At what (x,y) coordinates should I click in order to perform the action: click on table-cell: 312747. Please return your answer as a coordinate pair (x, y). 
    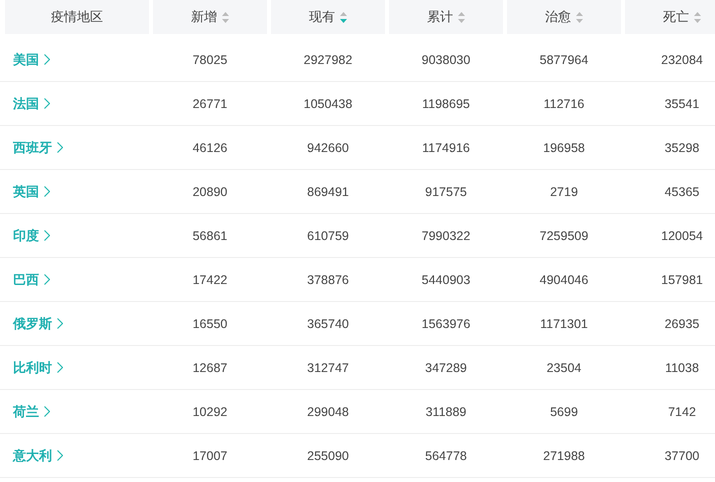
    Looking at the image, I should click on (328, 367).